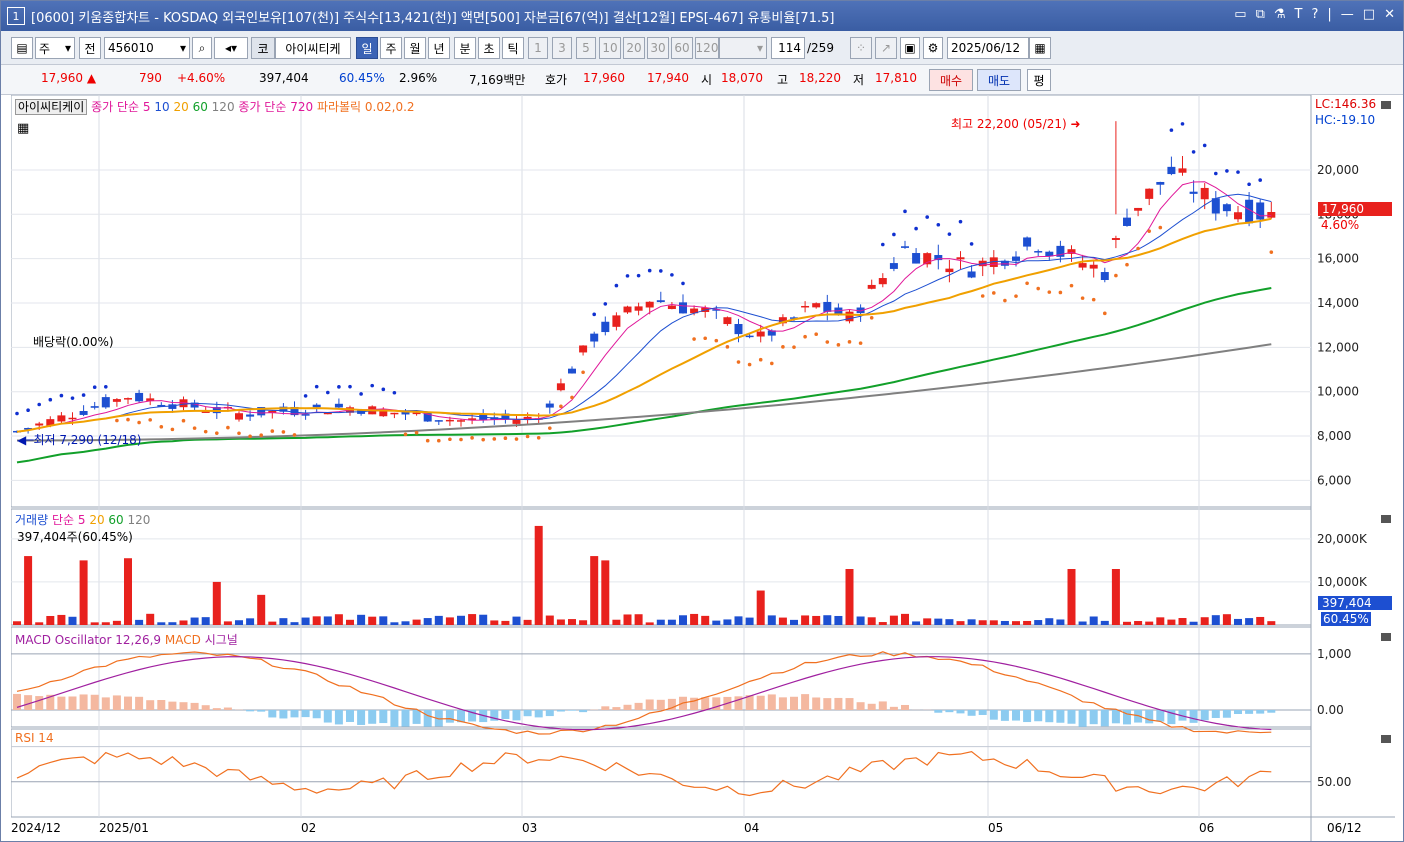 Image resolution: width=1404 pixels, height=842 pixels. I want to click on eval-button: 평, so click(1039, 80).